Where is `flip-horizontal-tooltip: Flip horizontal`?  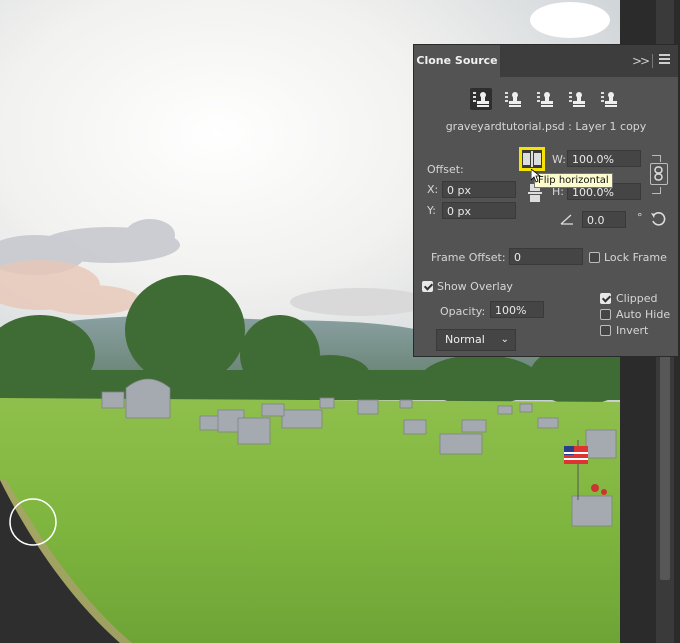 flip-horizontal-tooltip: Flip horizontal is located at coordinates (573, 180).